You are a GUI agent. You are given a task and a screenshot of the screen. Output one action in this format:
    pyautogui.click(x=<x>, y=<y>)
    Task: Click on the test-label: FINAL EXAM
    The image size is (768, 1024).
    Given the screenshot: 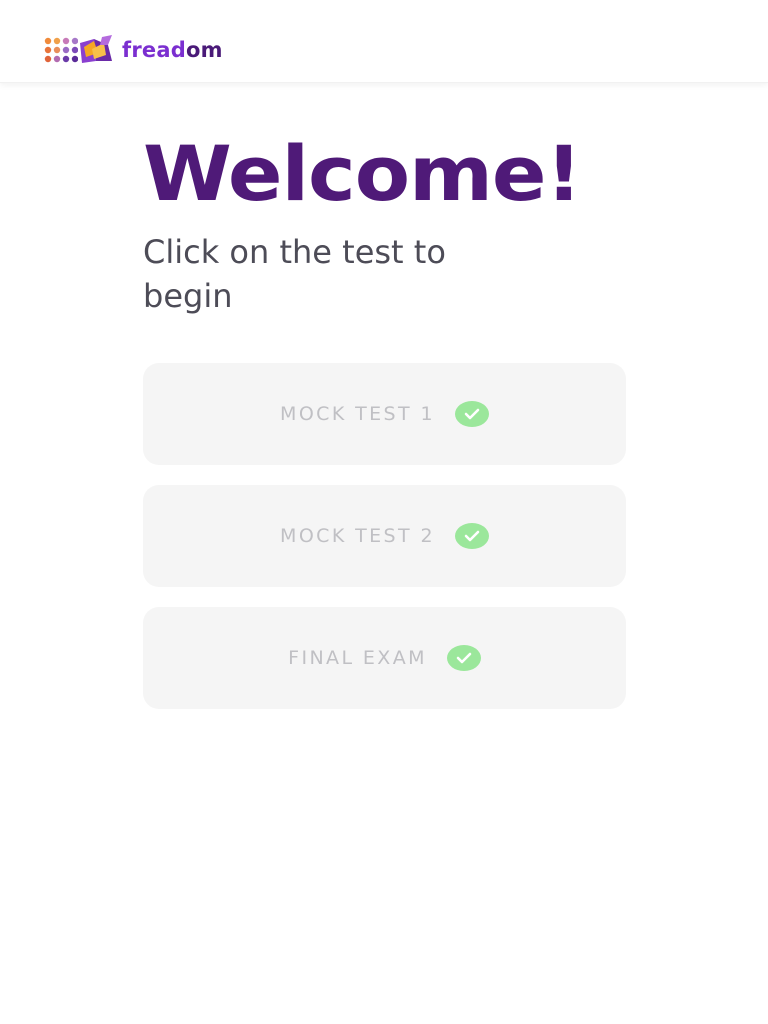 What is the action you would take?
    pyautogui.click(x=357, y=658)
    